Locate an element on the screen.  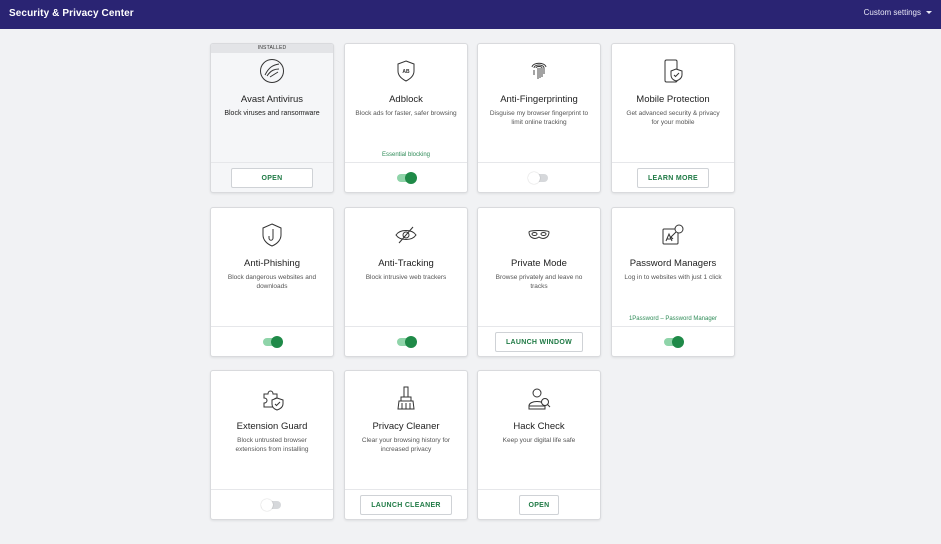
card-description: Browse privately and leave no tracks is located at coordinates (539, 282).